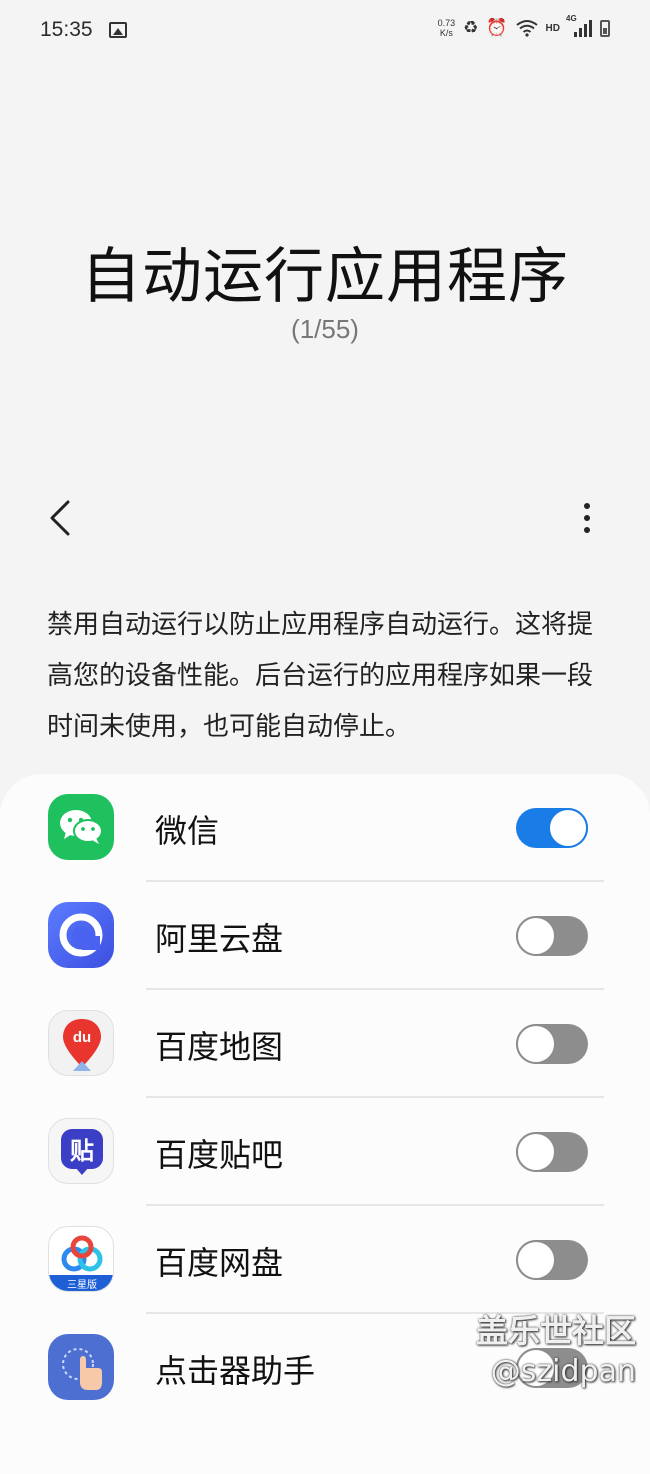  Describe the element at coordinates (325, 1260) in the screenshot. I see `list-item-baidu-netdisk: 三星版 百度网盘` at that location.